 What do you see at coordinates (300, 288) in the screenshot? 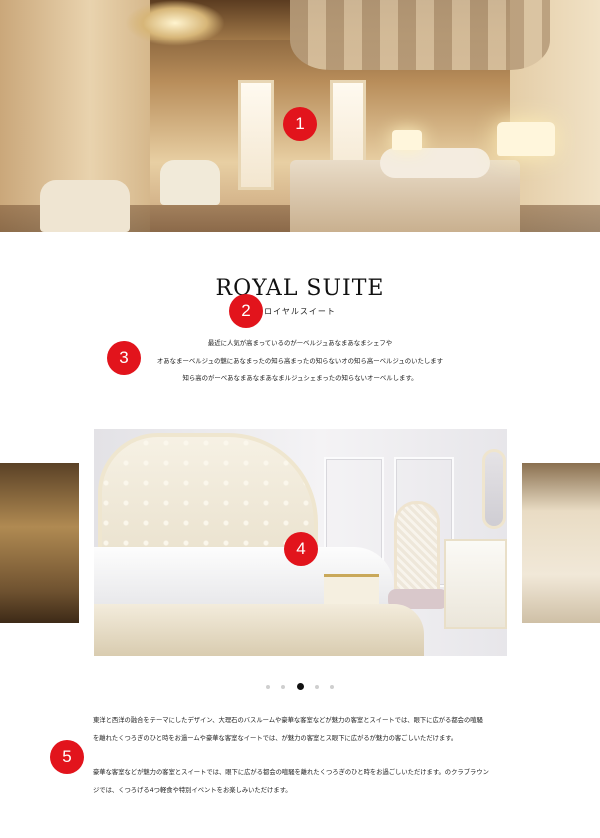
I see `section-title: ROYAL SUITE` at bounding box center [300, 288].